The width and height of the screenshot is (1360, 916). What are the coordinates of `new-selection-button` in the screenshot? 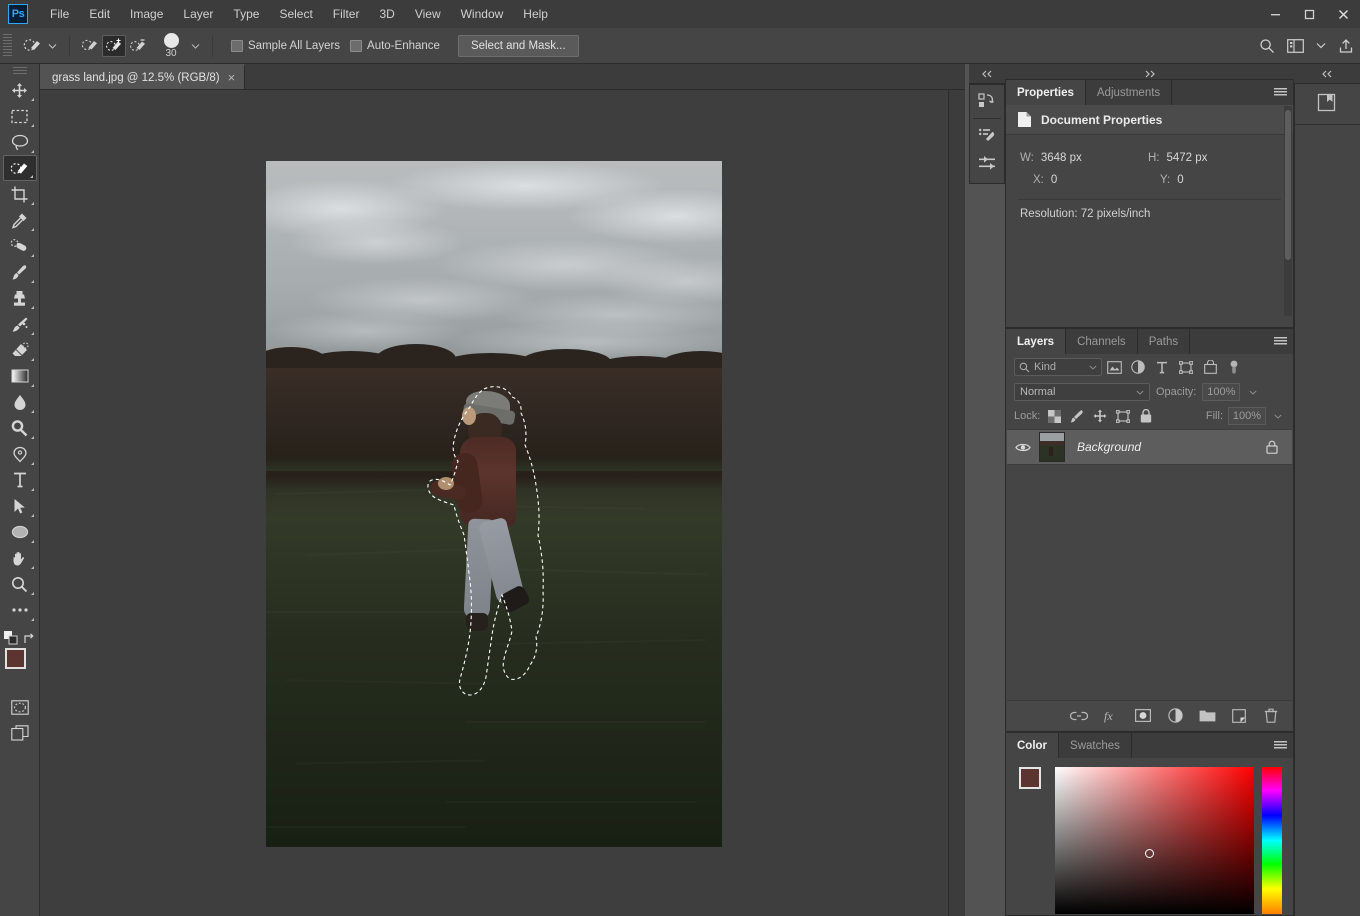 It's located at (90, 46).